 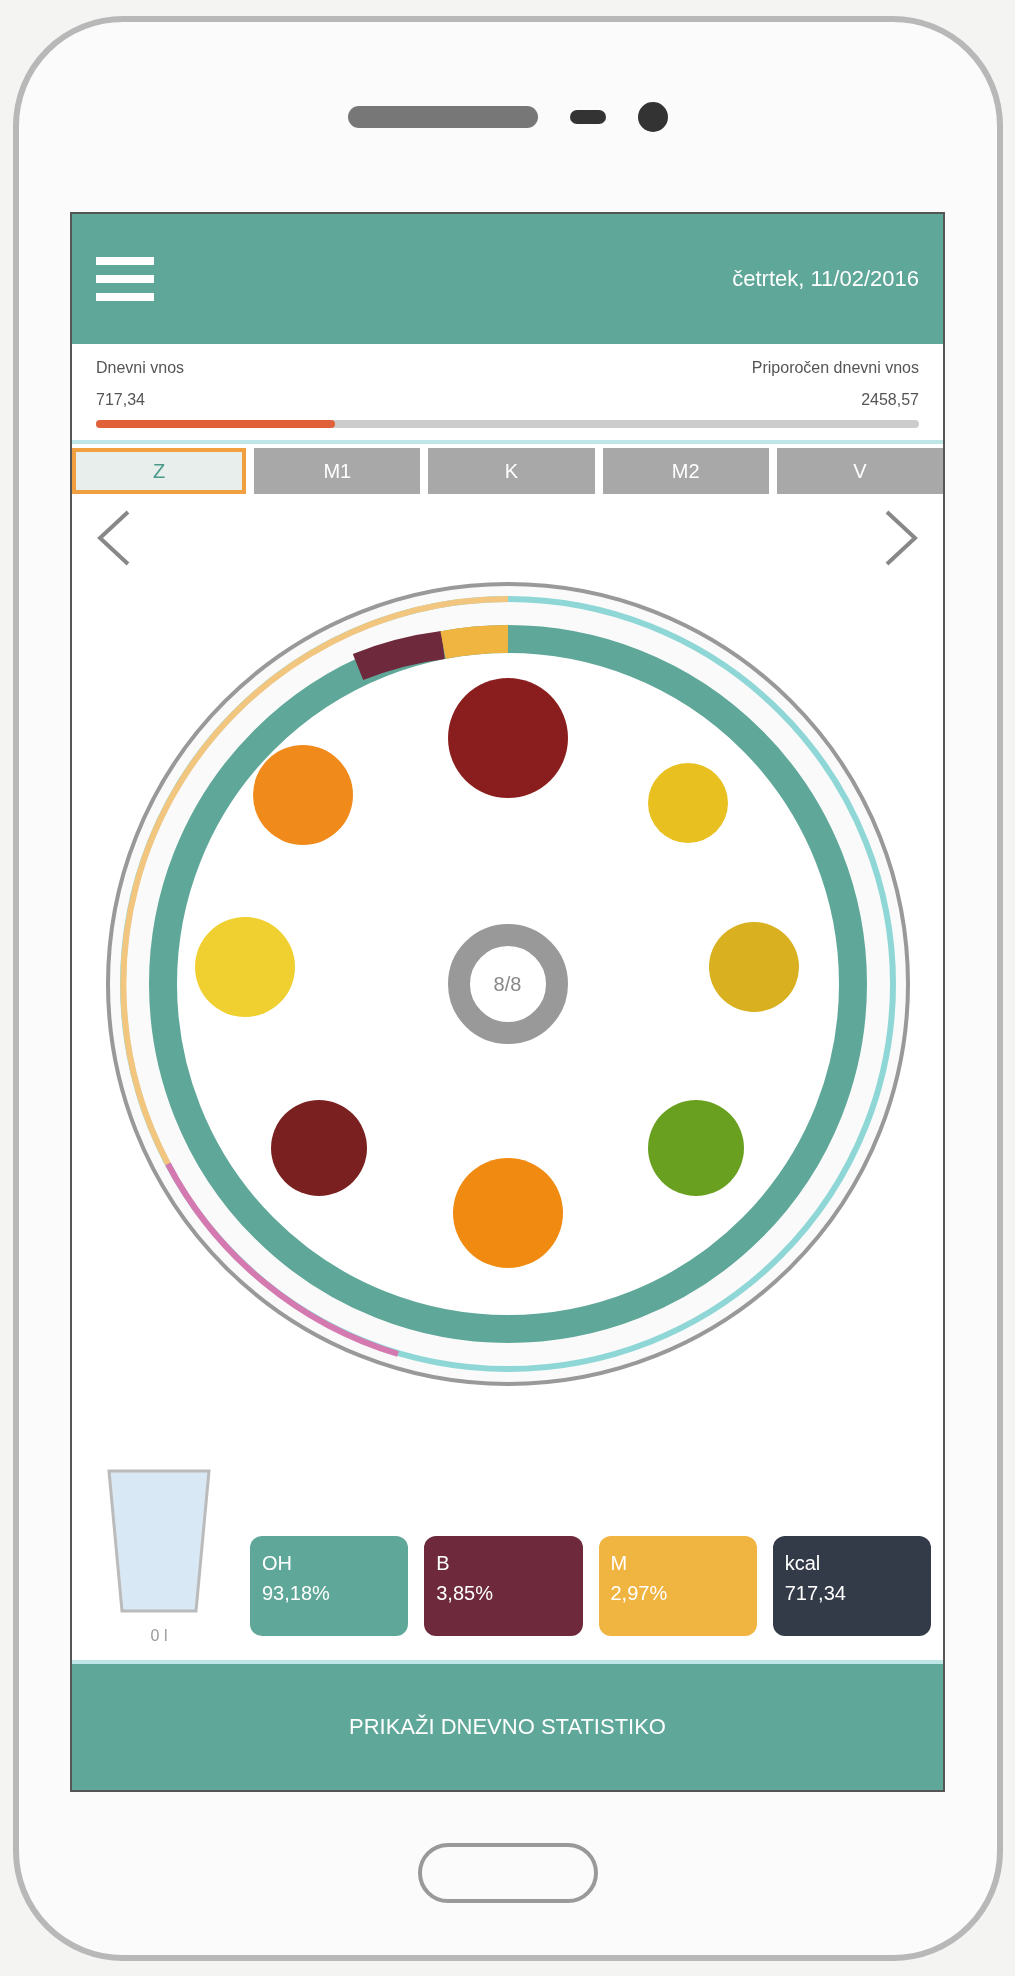 I want to click on recommended-value: 2458,57, so click(x=890, y=399).